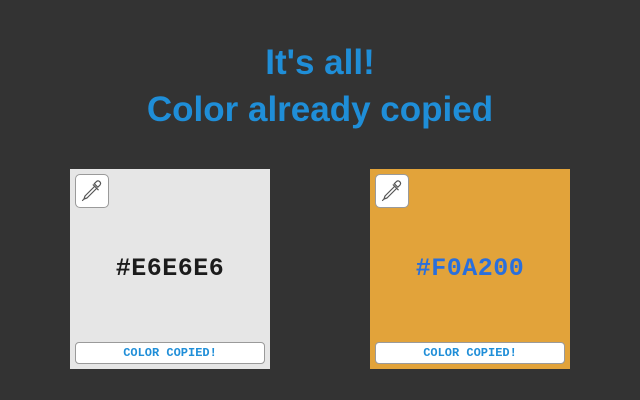 This screenshot has width=640, height=400. I want to click on headline-line-2: Color already copied, so click(320, 109).